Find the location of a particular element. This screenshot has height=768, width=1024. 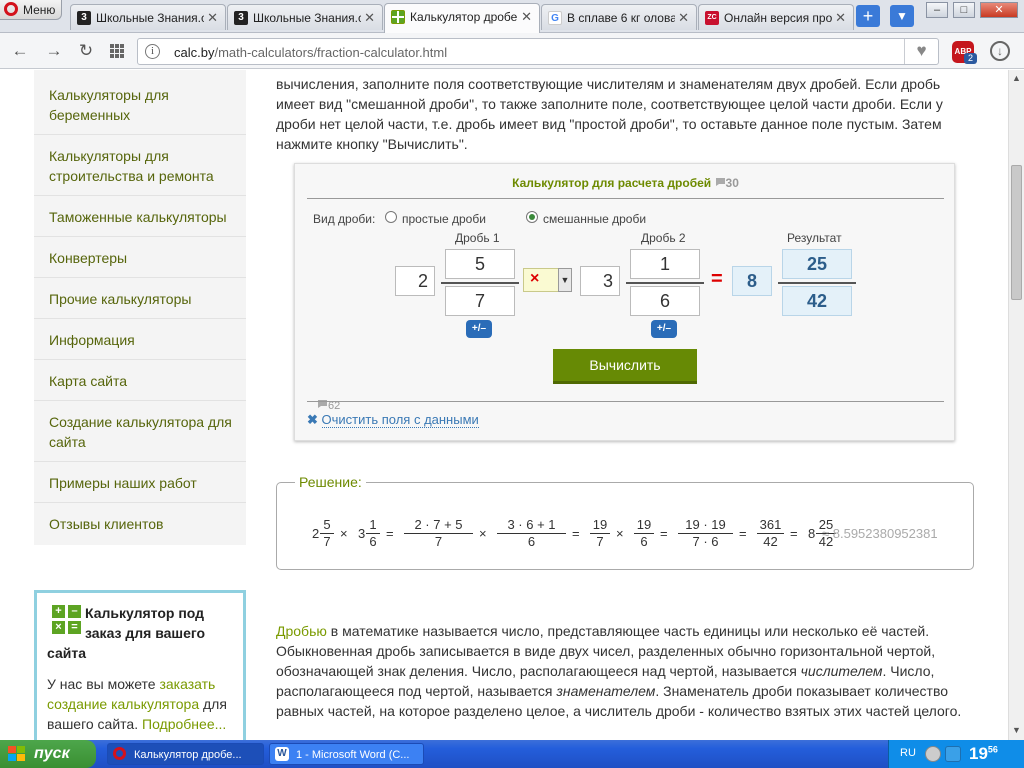

opera-icon is located at coordinates (119, 753).